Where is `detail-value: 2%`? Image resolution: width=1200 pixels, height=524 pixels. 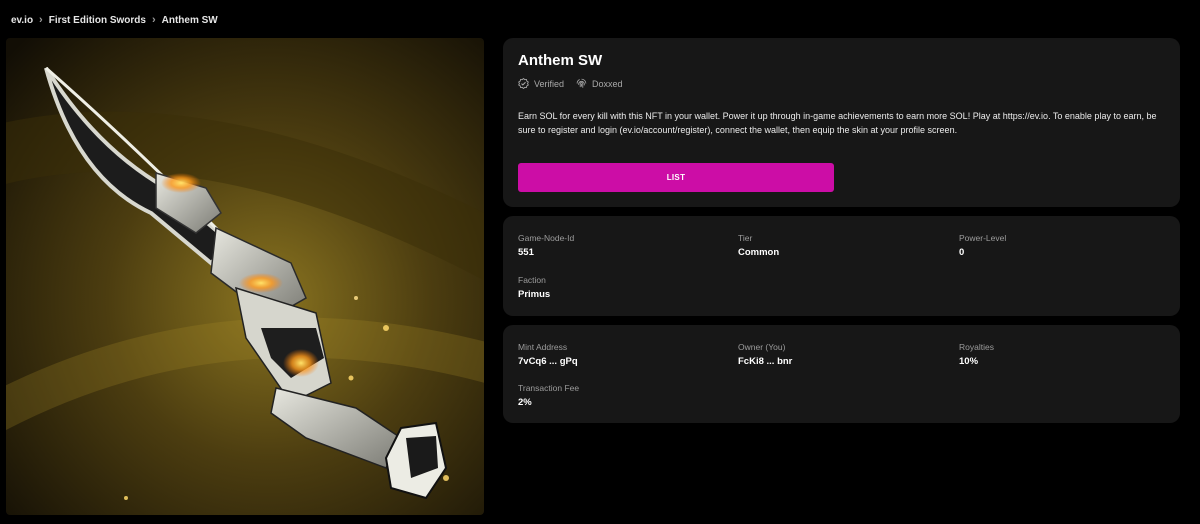 detail-value: 2% is located at coordinates (525, 402).